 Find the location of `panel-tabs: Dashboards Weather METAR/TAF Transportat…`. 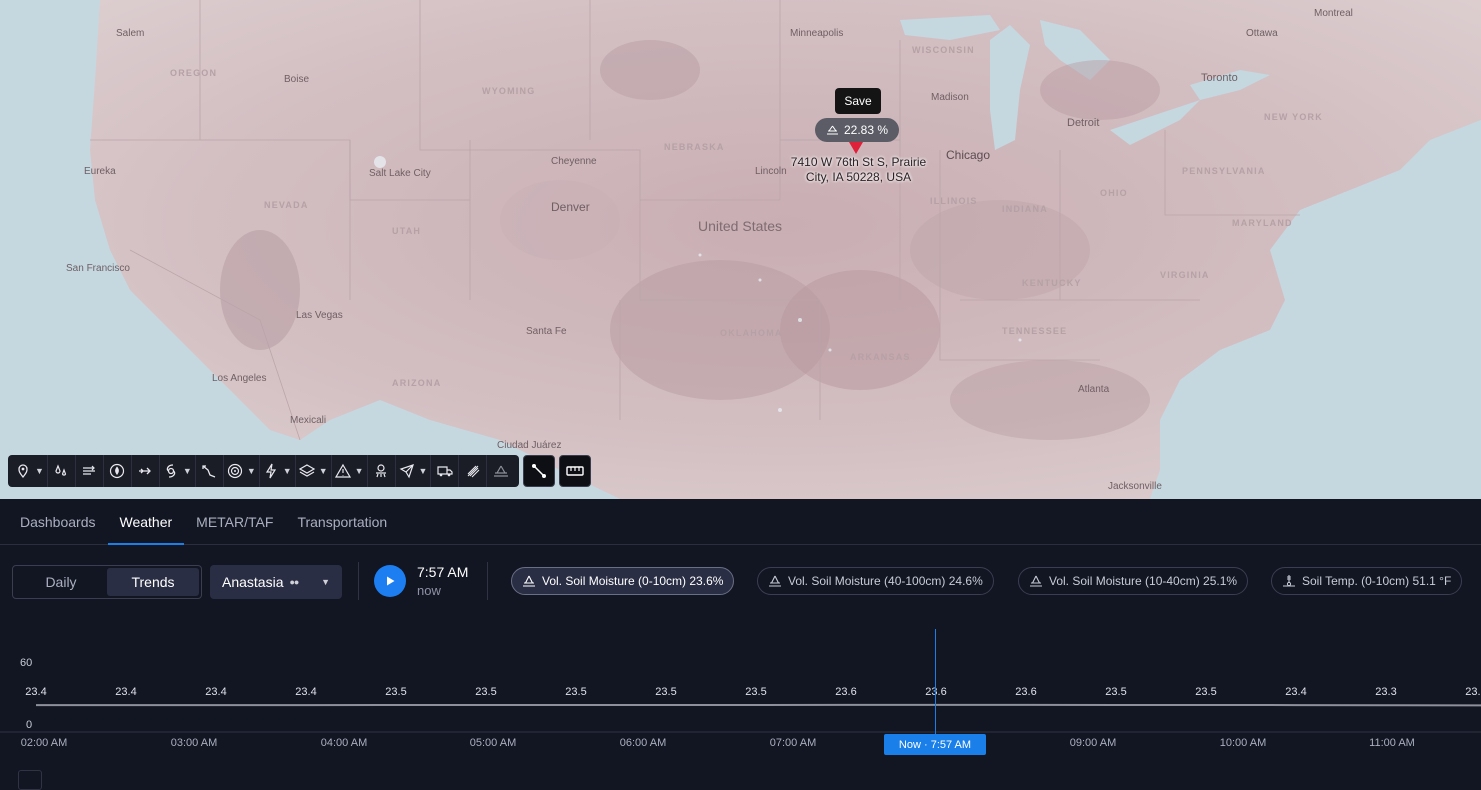

panel-tabs: Dashboards Weather METAR/TAF Transportat… is located at coordinates (740, 522).